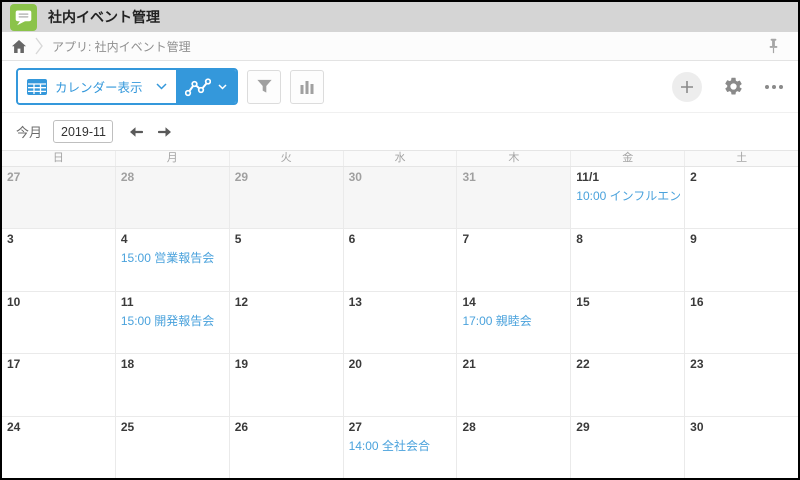  What do you see at coordinates (741, 197) in the screenshot?
I see `calendar-cell: 2` at bounding box center [741, 197].